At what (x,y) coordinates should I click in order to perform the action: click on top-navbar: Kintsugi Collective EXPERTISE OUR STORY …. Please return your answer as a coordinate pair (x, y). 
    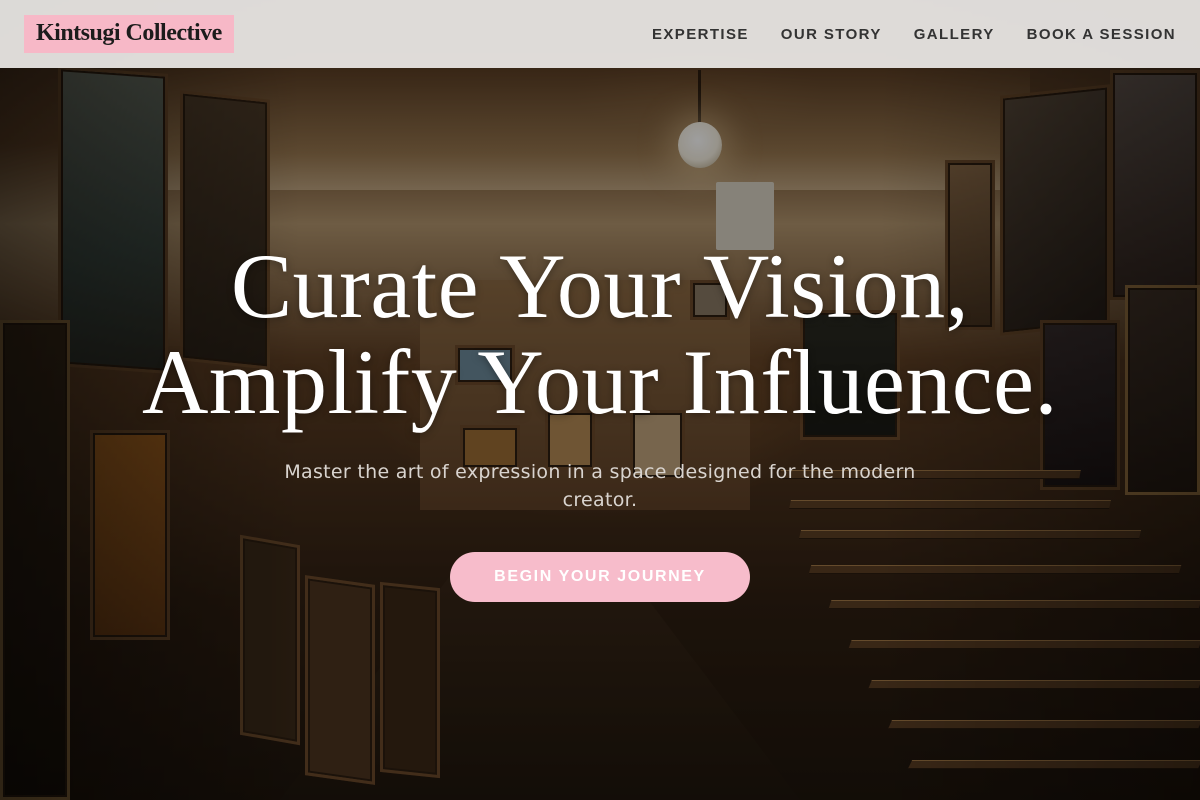
    Looking at the image, I should click on (600, 34).